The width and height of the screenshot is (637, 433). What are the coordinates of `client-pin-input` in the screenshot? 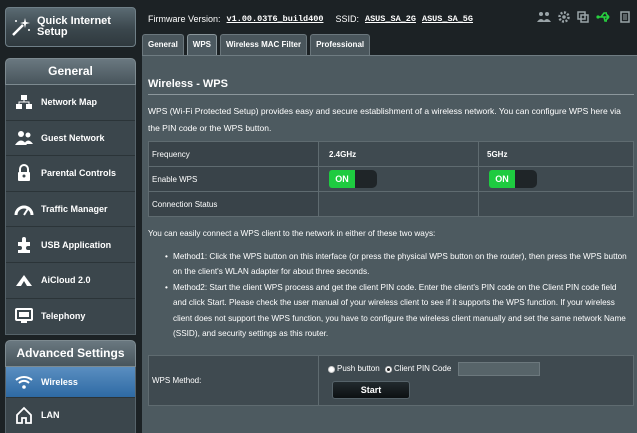 It's located at (498, 369).